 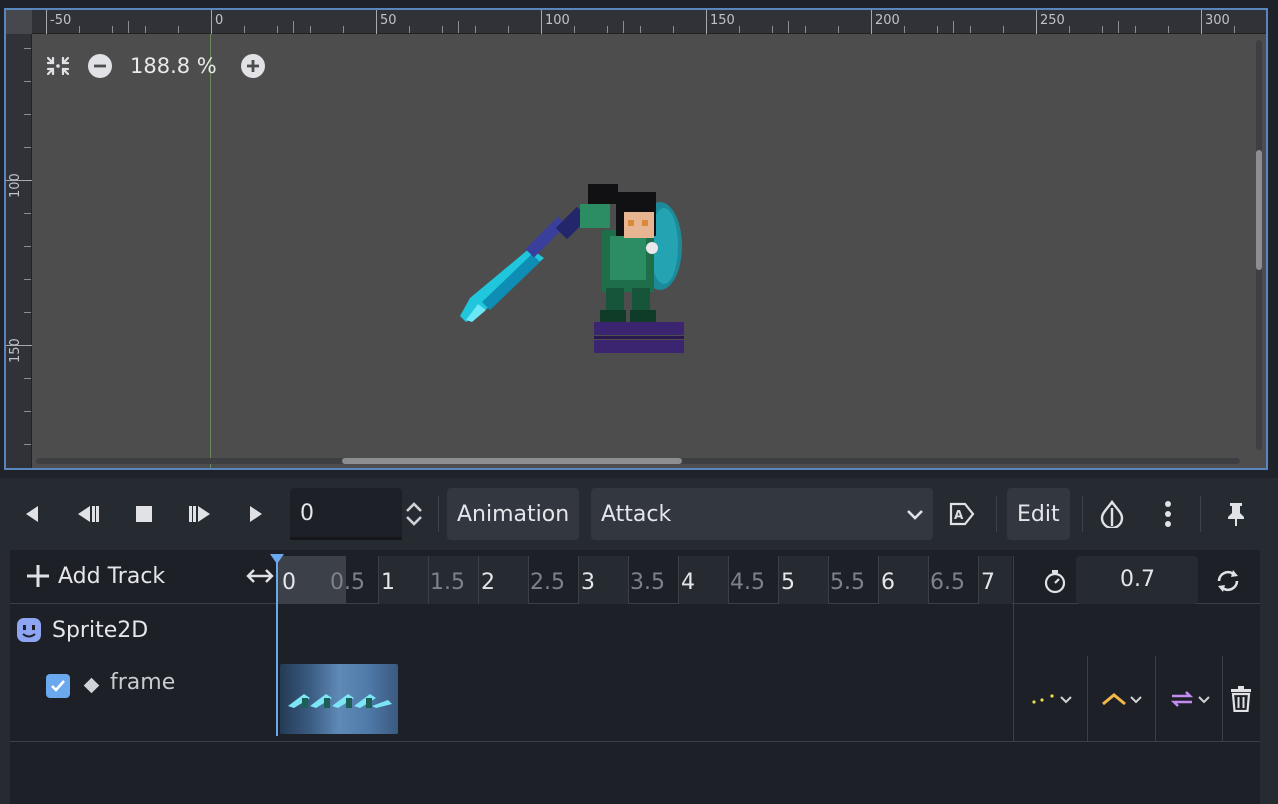 What do you see at coordinates (513, 514) in the screenshot?
I see `animation-menu-button: Animation` at bounding box center [513, 514].